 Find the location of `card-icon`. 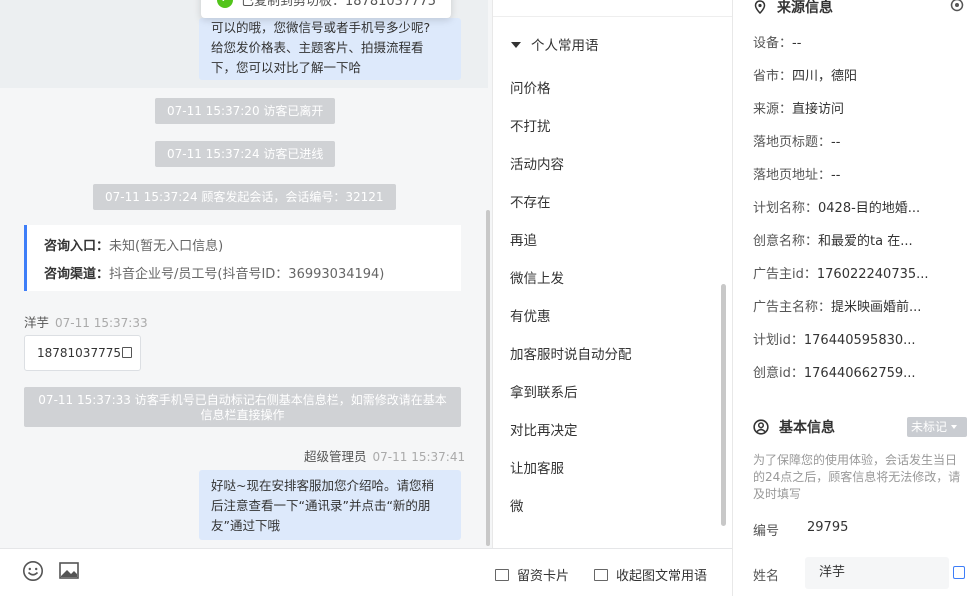

card-icon is located at coordinates (502, 575).